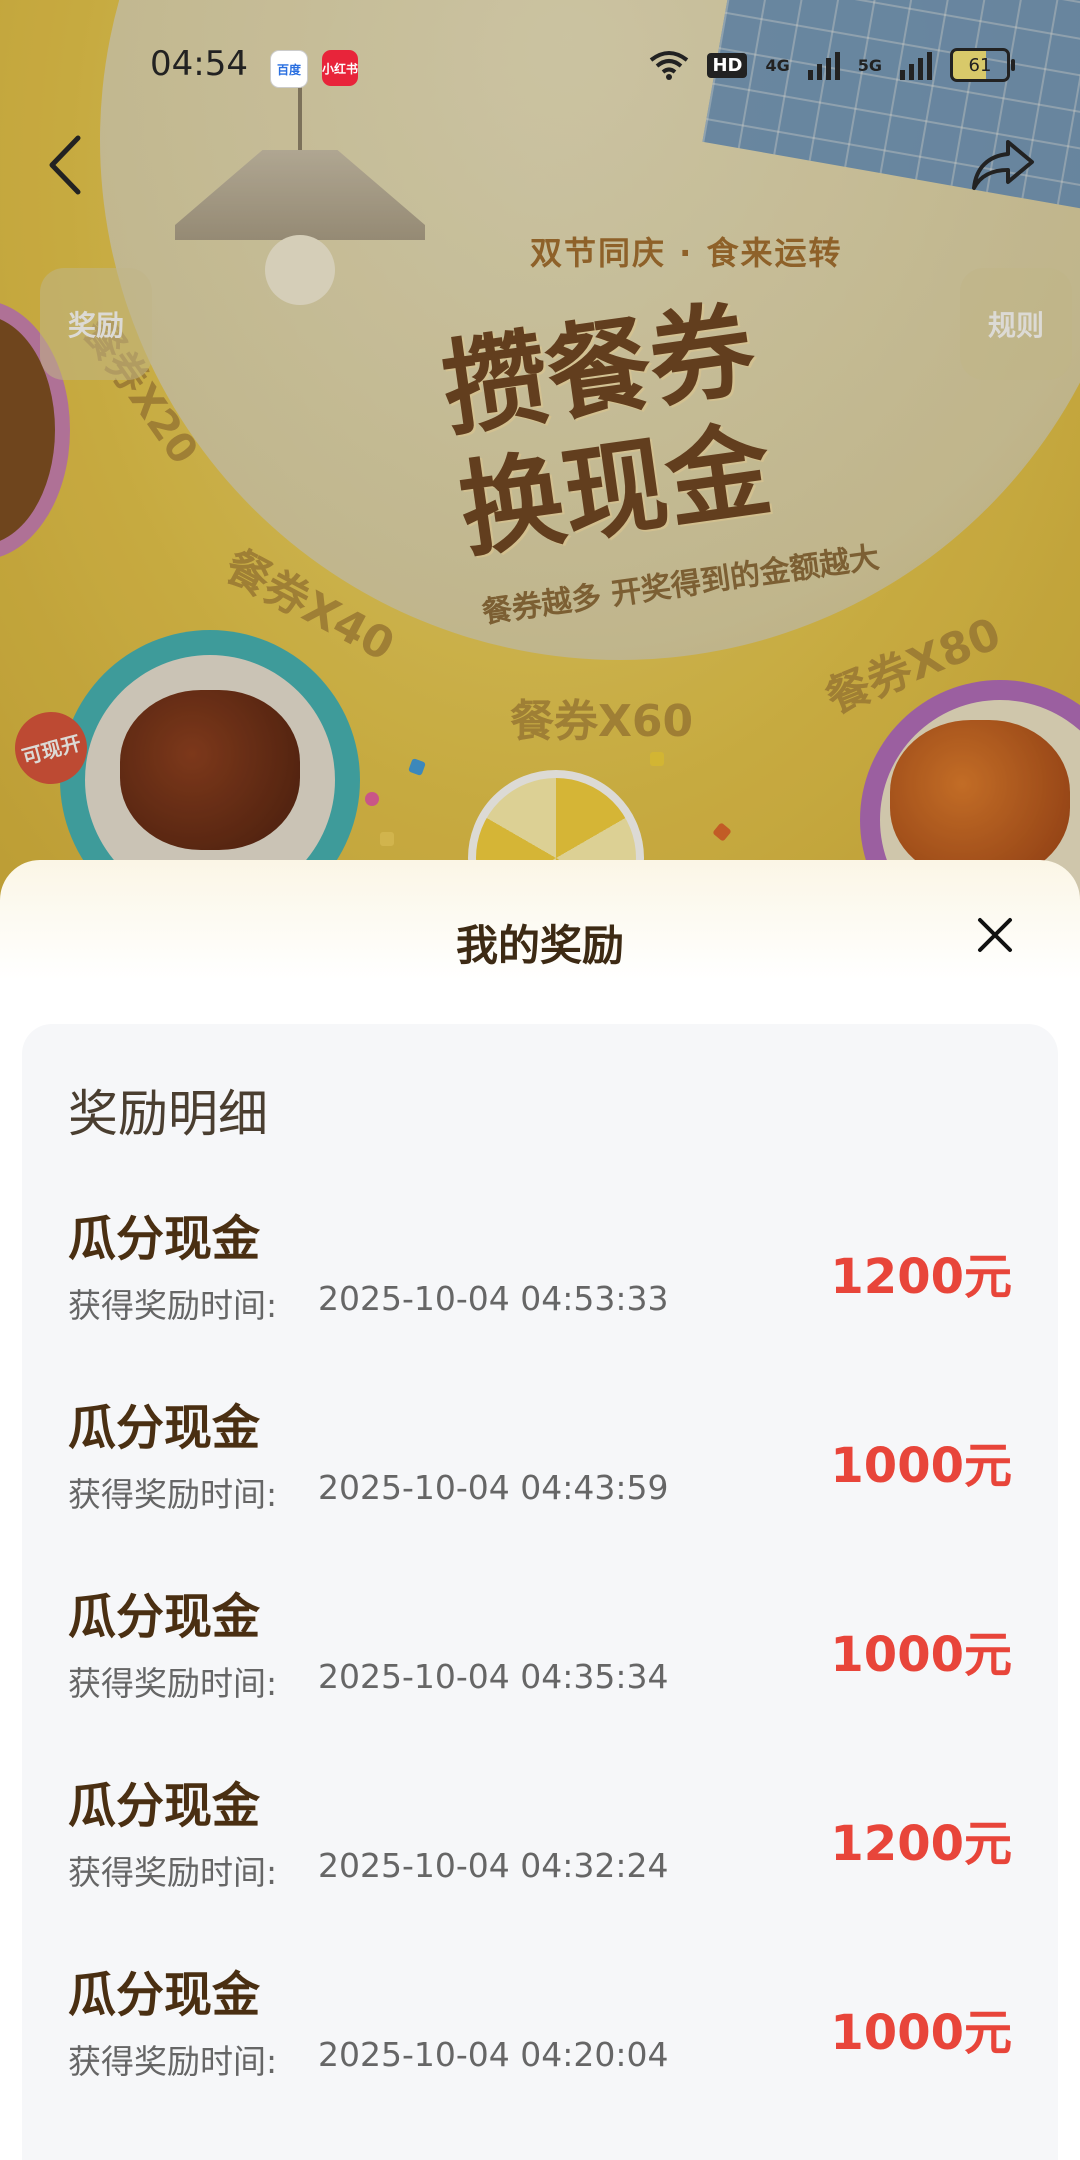 The width and height of the screenshot is (1080, 2160). Describe the element at coordinates (727, 65) in the screenshot. I see `hd-voice-icon: HD` at that location.